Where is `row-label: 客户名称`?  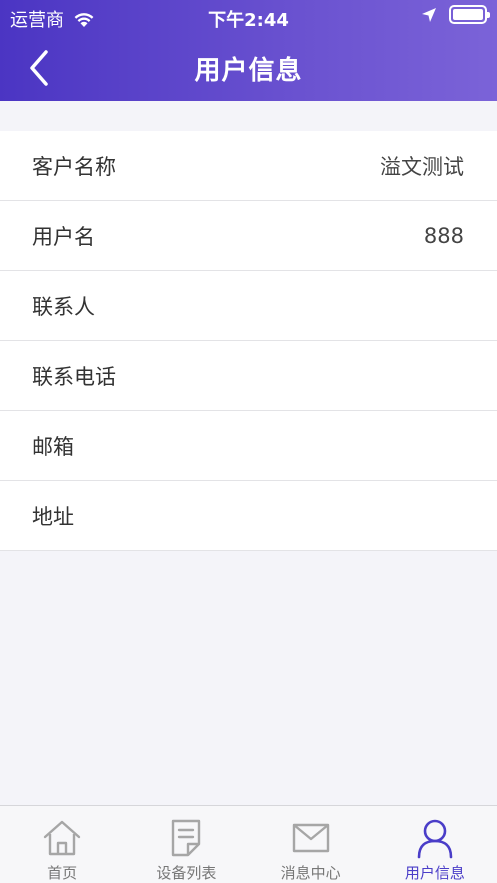
row-label: 客户名称 is located at coordinates (74, 166).